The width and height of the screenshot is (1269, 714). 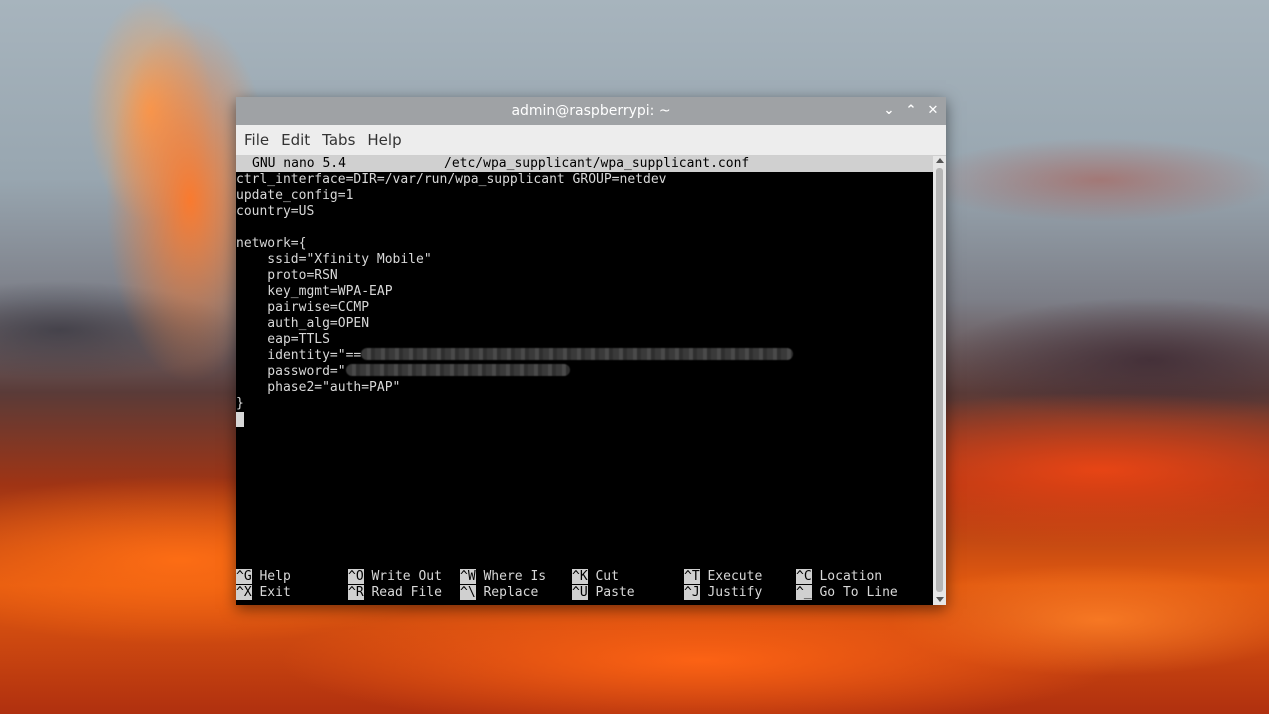 What do you see at coordinates (334, 259) in the screenshot?
I see `file-line: ssid="Xfinity Mobile"` at bounding box center [334, 259].